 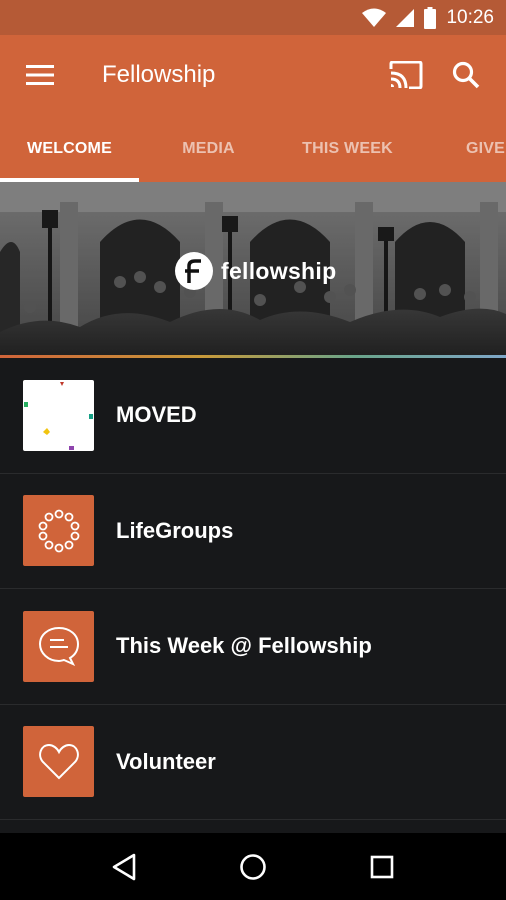 What do you see at coordinates (69, 148) in the screenshot?
I see `tab-welcome: WELCOME` at bounding box center [69, 148].